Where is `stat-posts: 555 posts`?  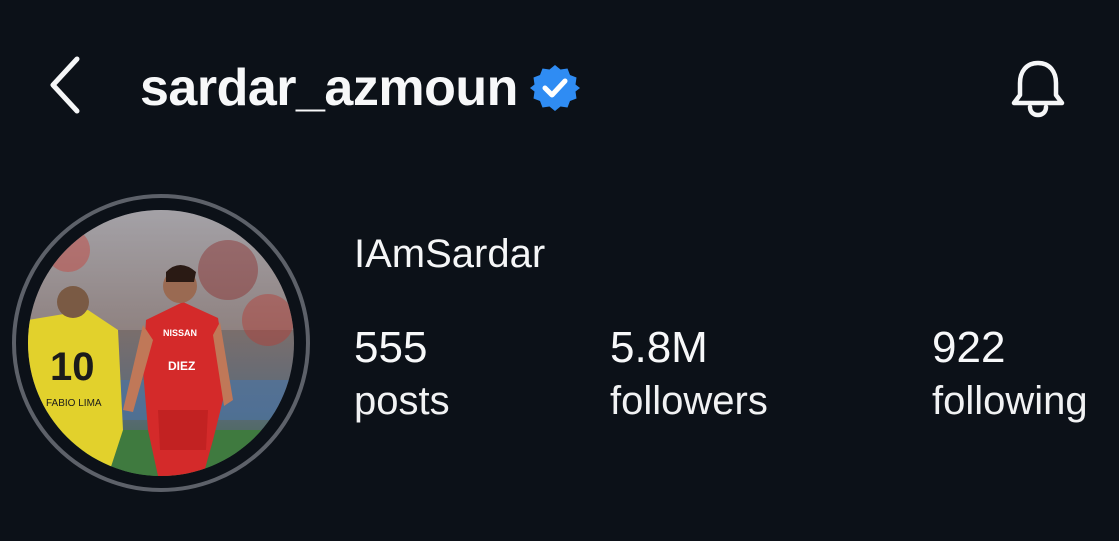
stat-posts: 555 posts is located at coordinates (402, 375).